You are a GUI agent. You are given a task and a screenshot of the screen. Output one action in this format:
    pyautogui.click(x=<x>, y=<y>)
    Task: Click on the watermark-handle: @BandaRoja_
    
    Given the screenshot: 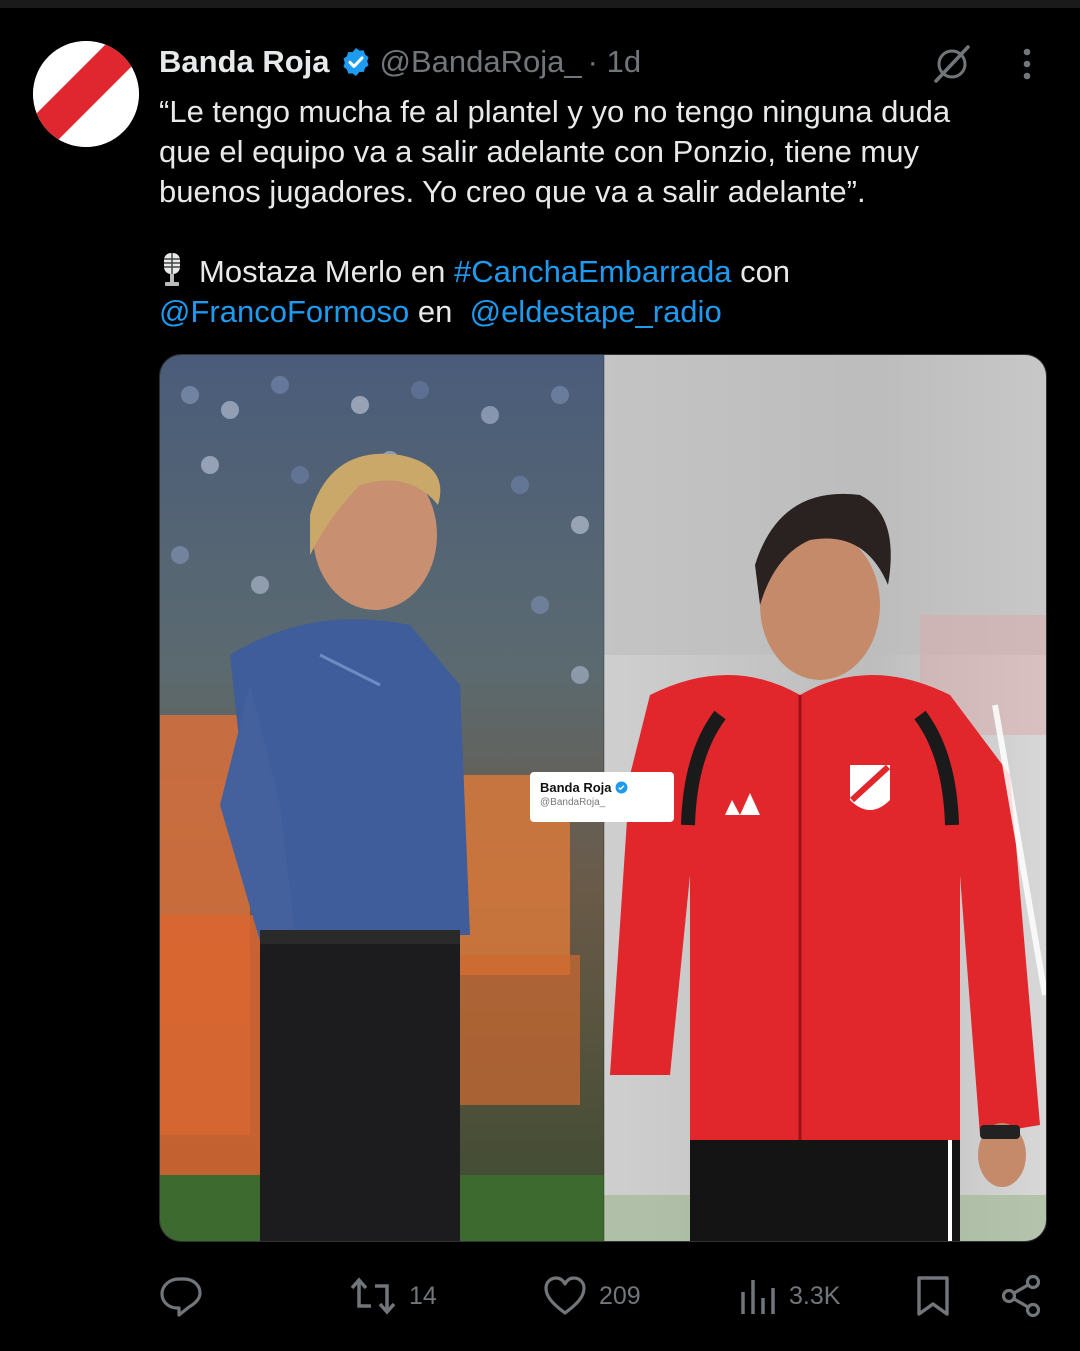 What is the action you would take?
    pyautogui.click(x=573, y=802)
    